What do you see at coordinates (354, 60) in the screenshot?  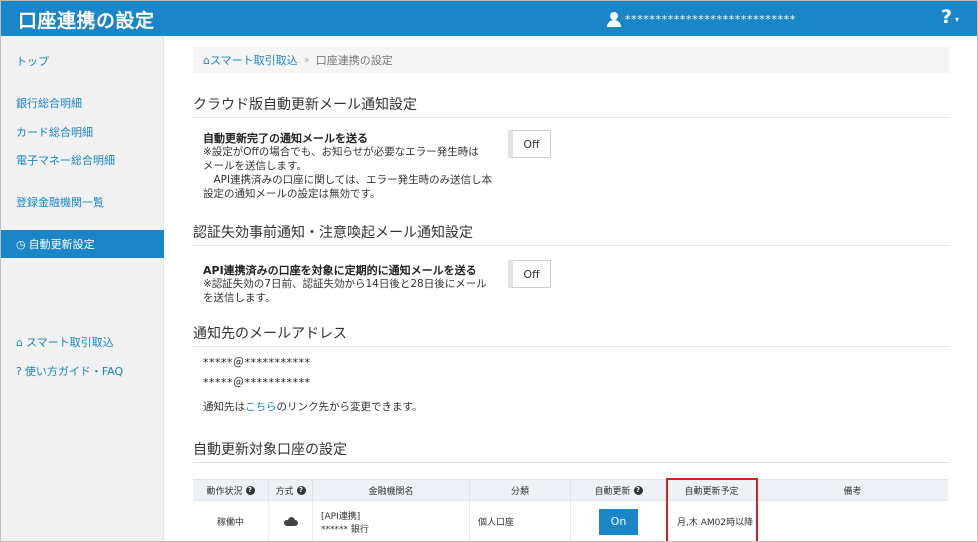 I see `breadcrumb-current: 口座連携の設定` at bounding box center [354, 60].